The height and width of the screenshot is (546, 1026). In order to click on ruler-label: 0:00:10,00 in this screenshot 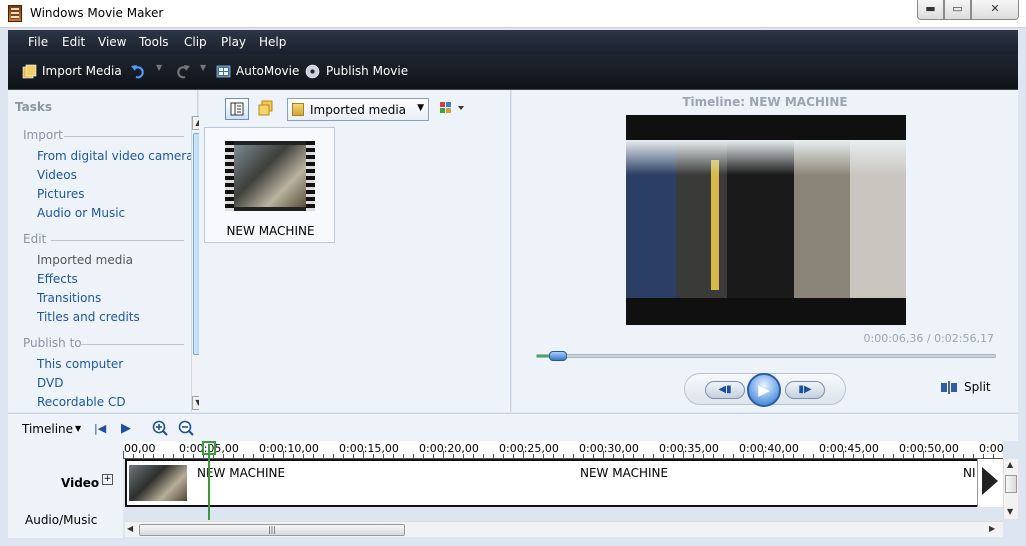, I will do `click(289, 448)`.